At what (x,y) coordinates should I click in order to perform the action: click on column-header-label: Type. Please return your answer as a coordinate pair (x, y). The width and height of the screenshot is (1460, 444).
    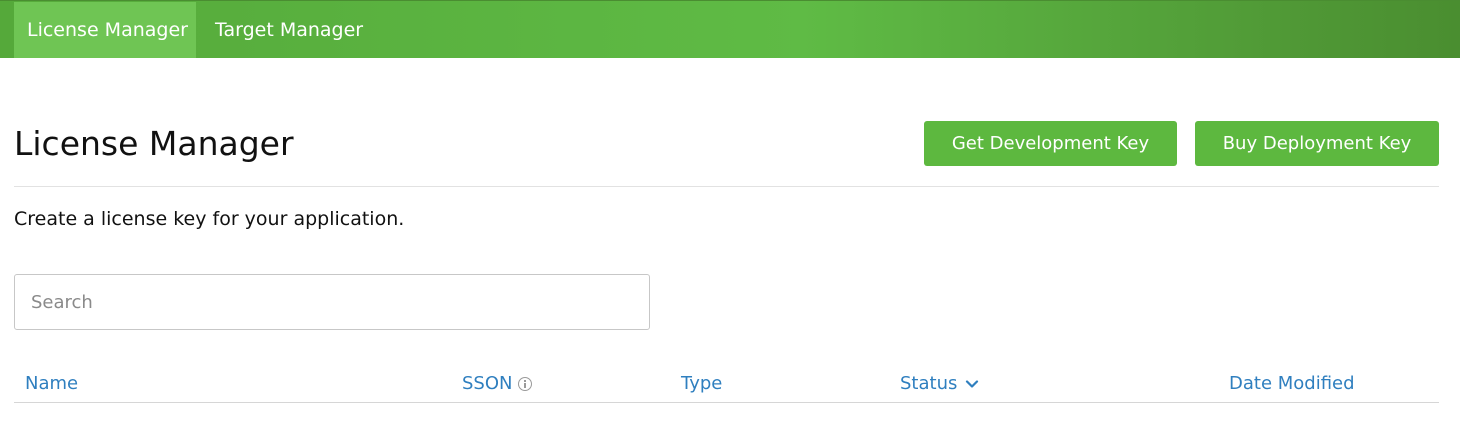
    Looking at the image, I should click on (702, 383).